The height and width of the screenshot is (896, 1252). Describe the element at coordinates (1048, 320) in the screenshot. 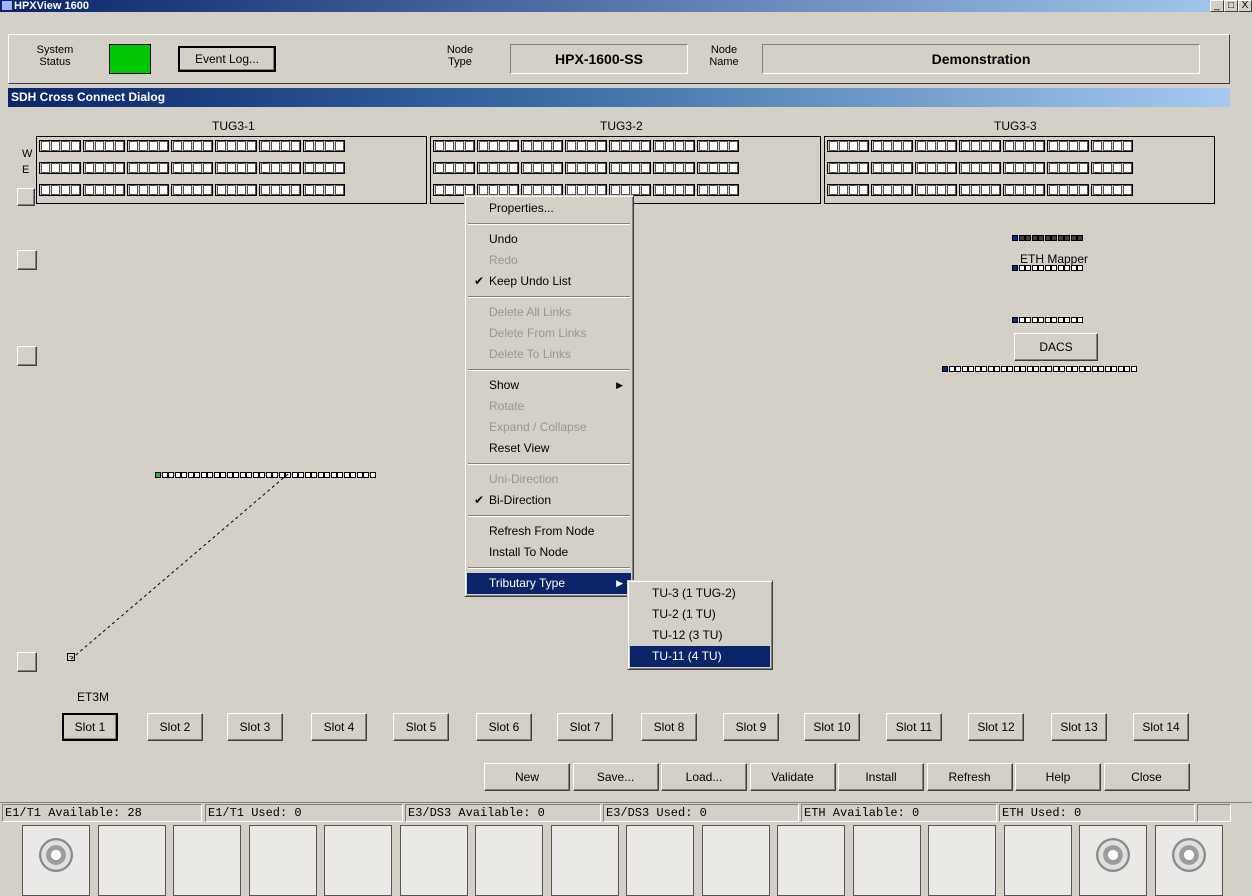

I see `dacs-bar-top` at that location.